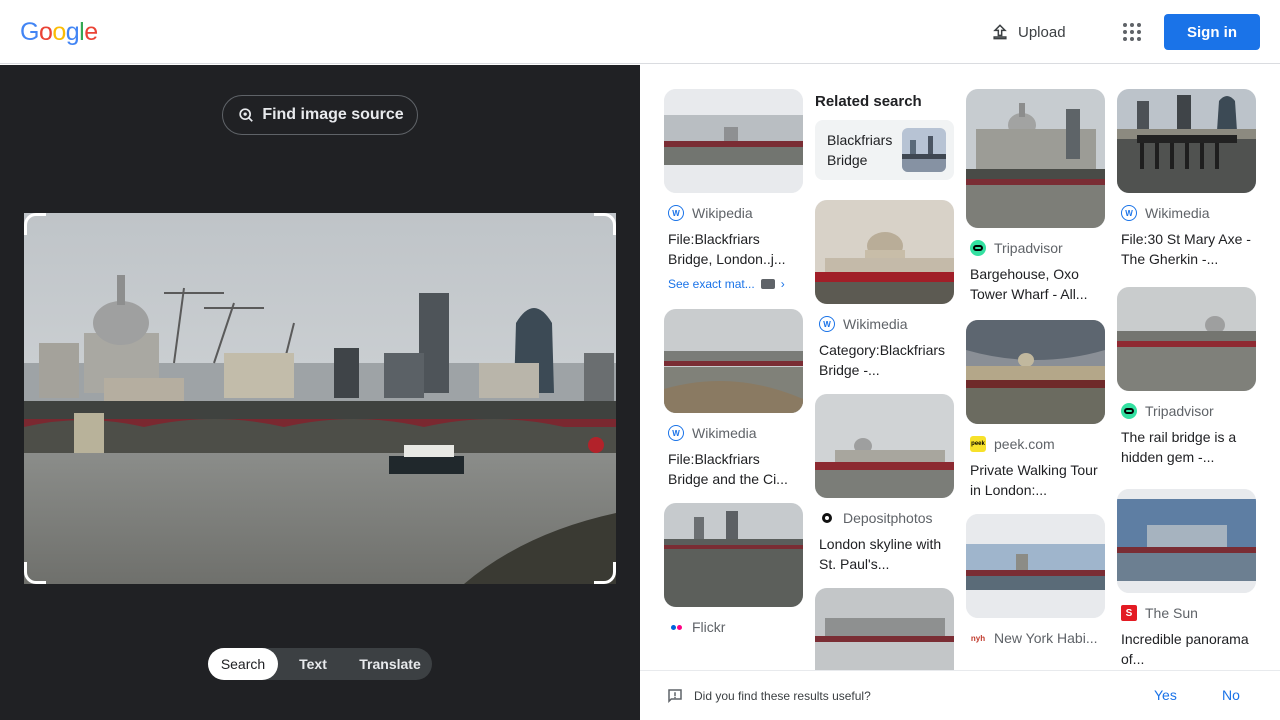 The height and width of the screenshot is (720, 1280). What do you see at coordinates (313, 664) in the screenshot?
I see `tab-text: Text` at bounding box center [313, 664].